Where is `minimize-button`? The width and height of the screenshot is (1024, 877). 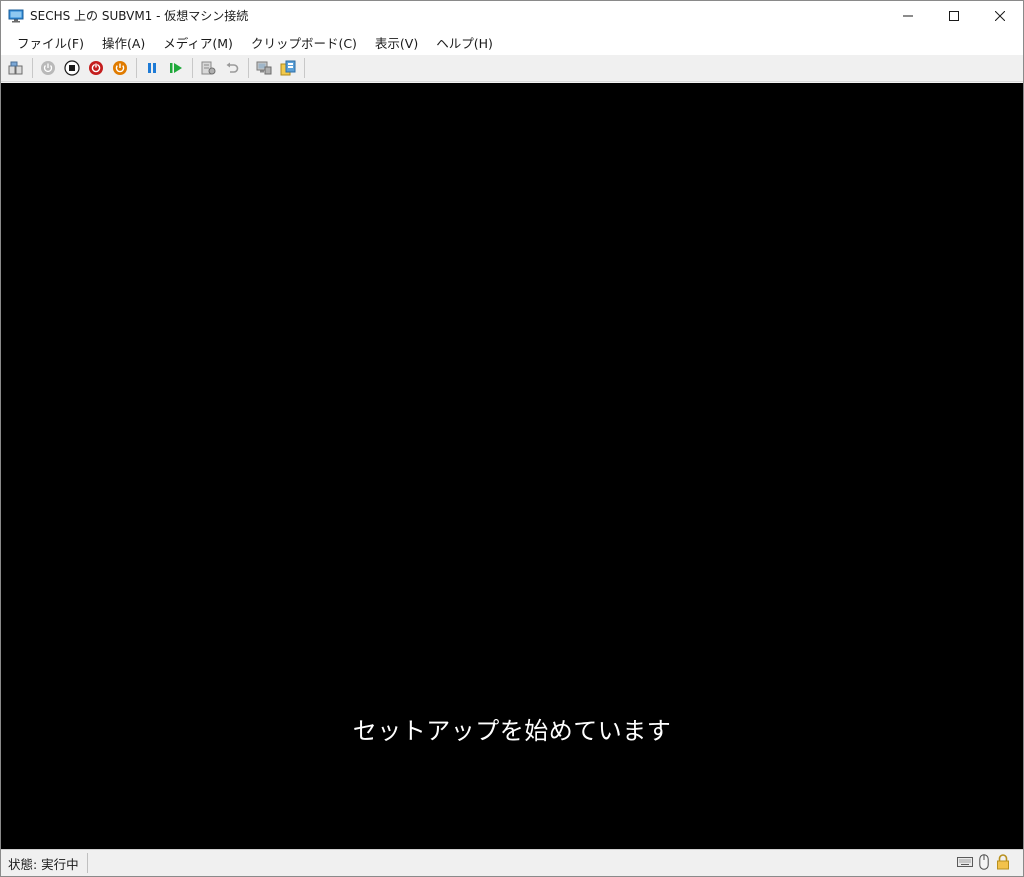
minimize-button is located at coordinates (908, 15).